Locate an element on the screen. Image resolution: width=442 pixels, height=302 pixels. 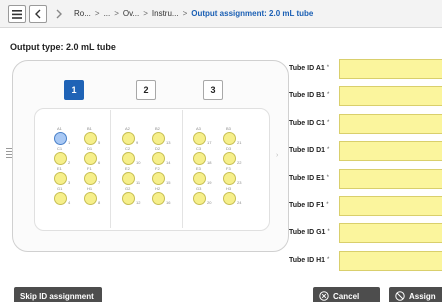
well-number: 5 is located at coordinates (99, 142).